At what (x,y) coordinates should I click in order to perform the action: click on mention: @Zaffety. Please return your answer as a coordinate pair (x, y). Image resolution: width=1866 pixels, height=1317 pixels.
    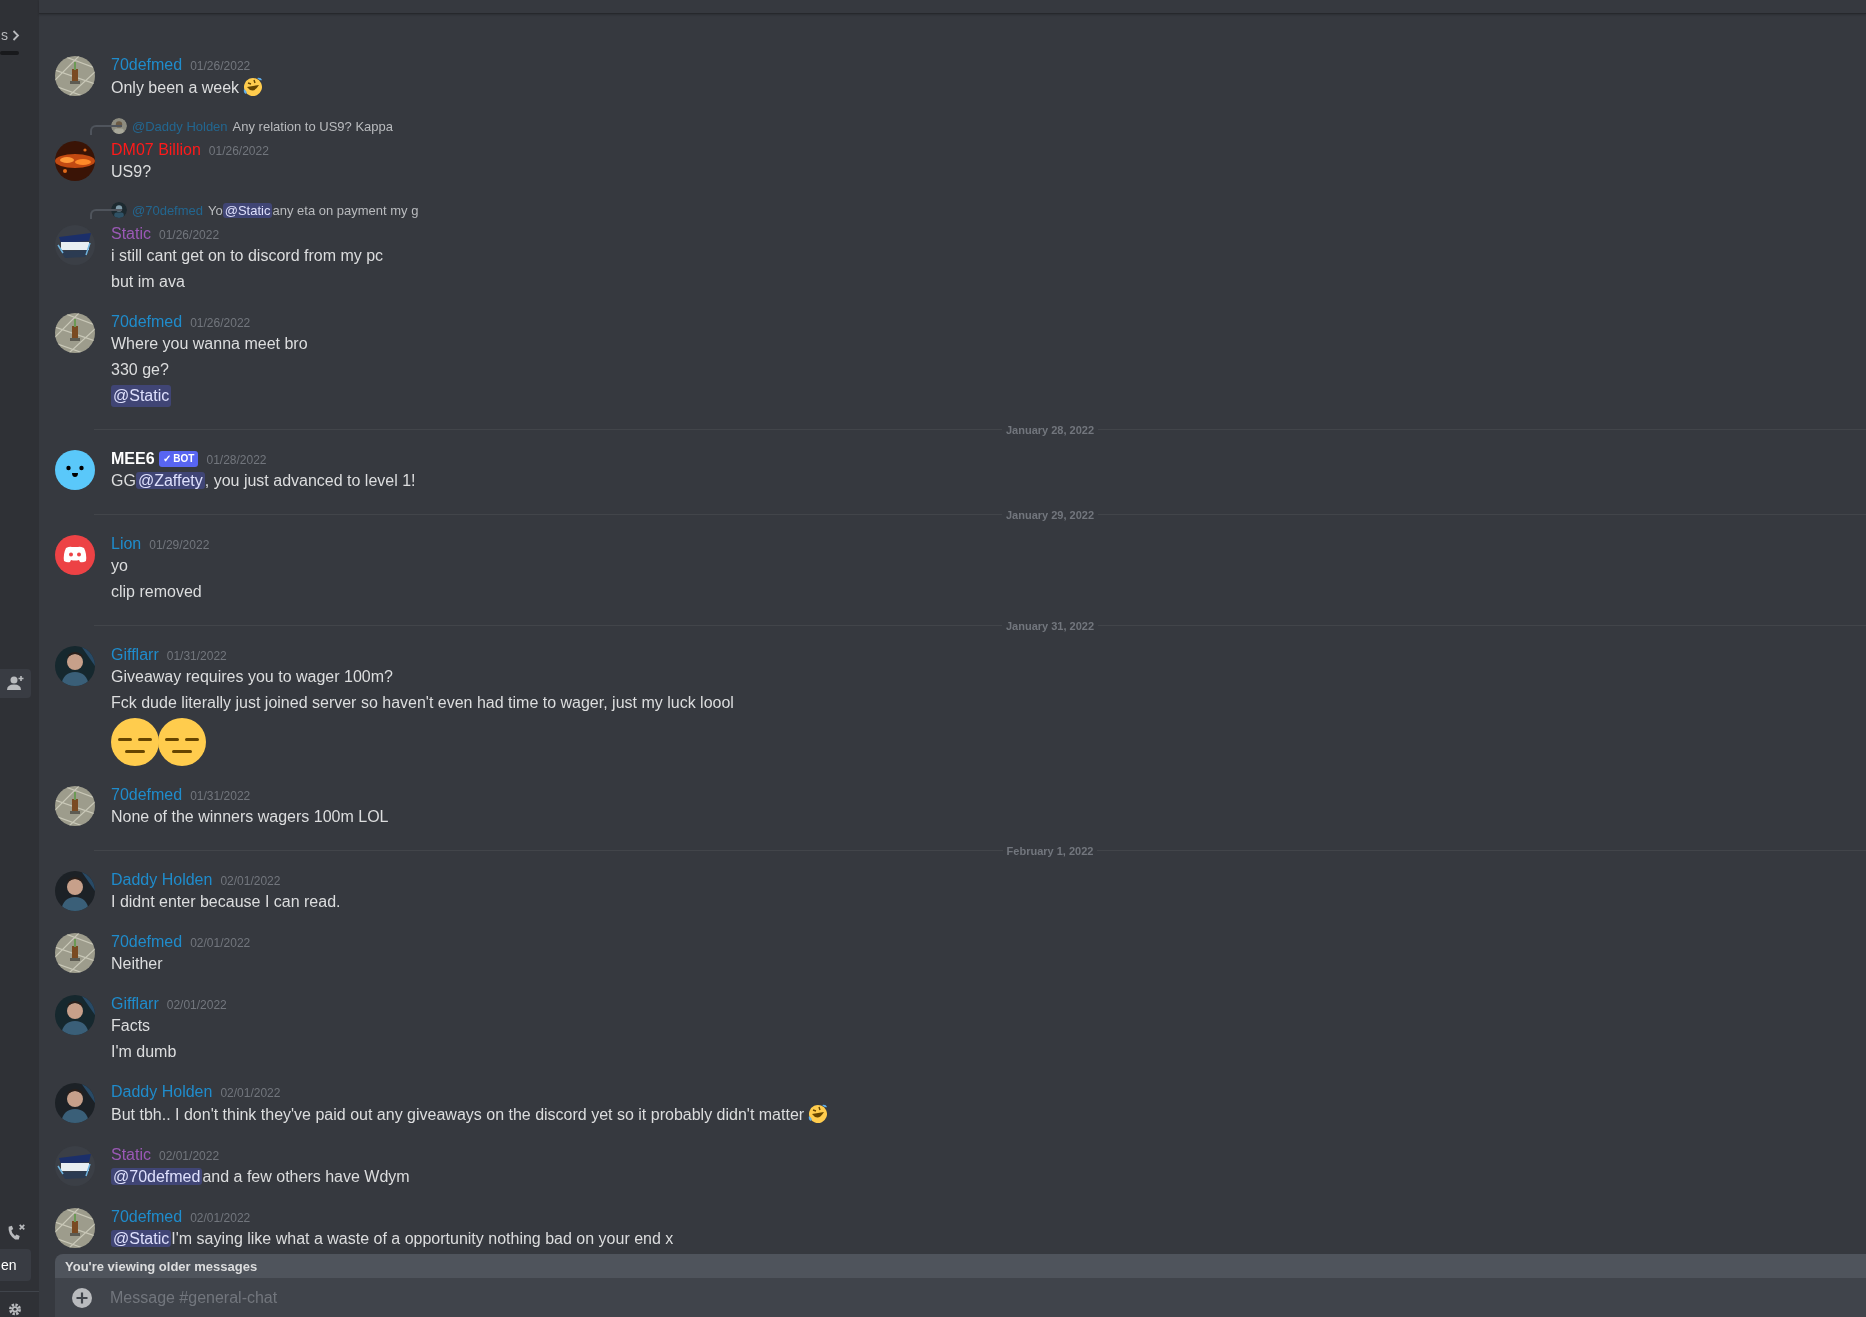
    Looking at the image, I should click on (170, 480).